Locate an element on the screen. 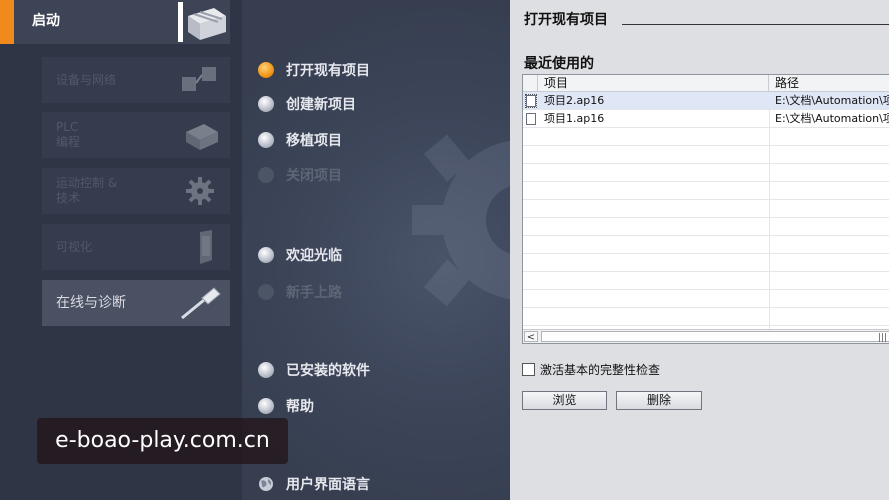 The width and height of the screenshot is (889, 500). column-header-icon is located at coordinates (530, 83).